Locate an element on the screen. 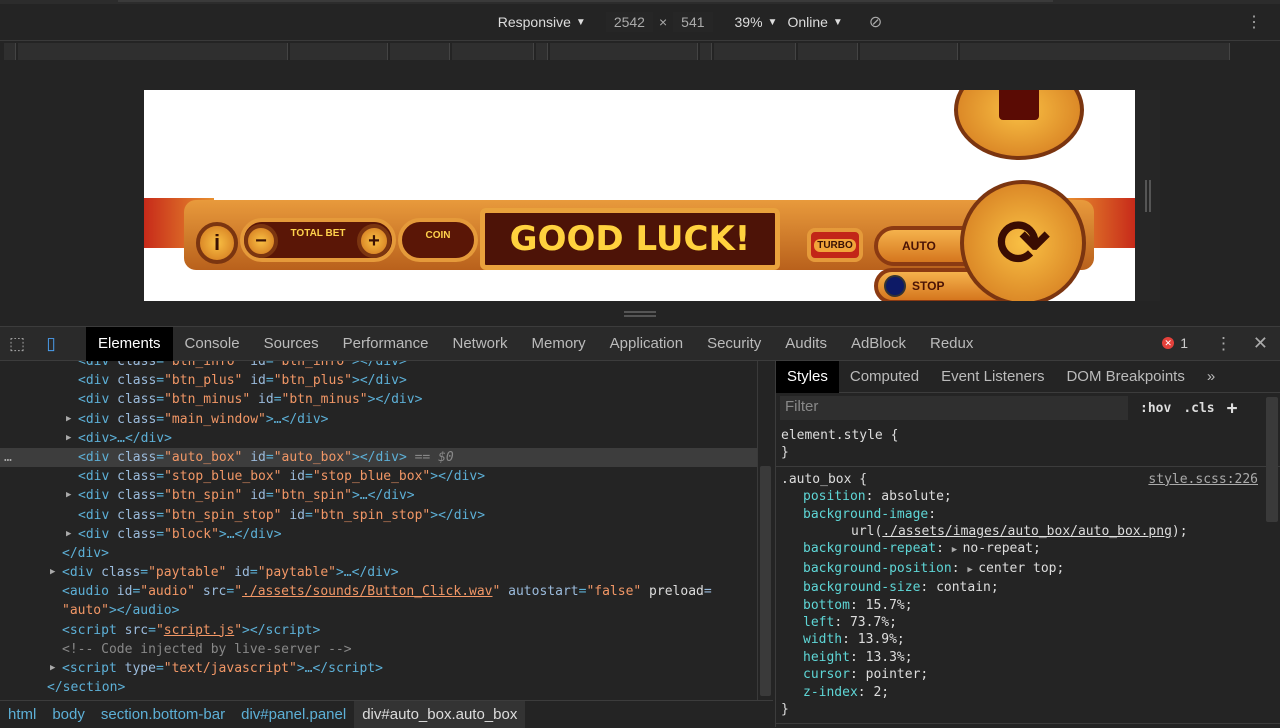  spin-arrows-icon: ⟳ is located at coordinates (1023, 242).